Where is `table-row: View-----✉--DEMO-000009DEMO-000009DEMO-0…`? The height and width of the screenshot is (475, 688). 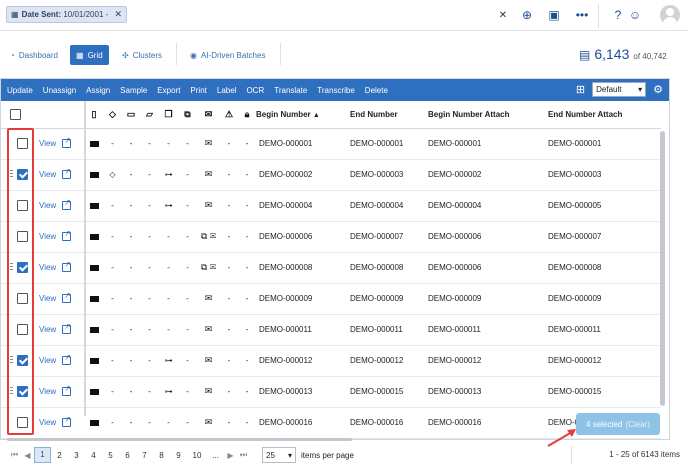 table-row: View-----✉--DEMO-000009DEMO-000009DEMO-0… is located at coordinates (331, 299).